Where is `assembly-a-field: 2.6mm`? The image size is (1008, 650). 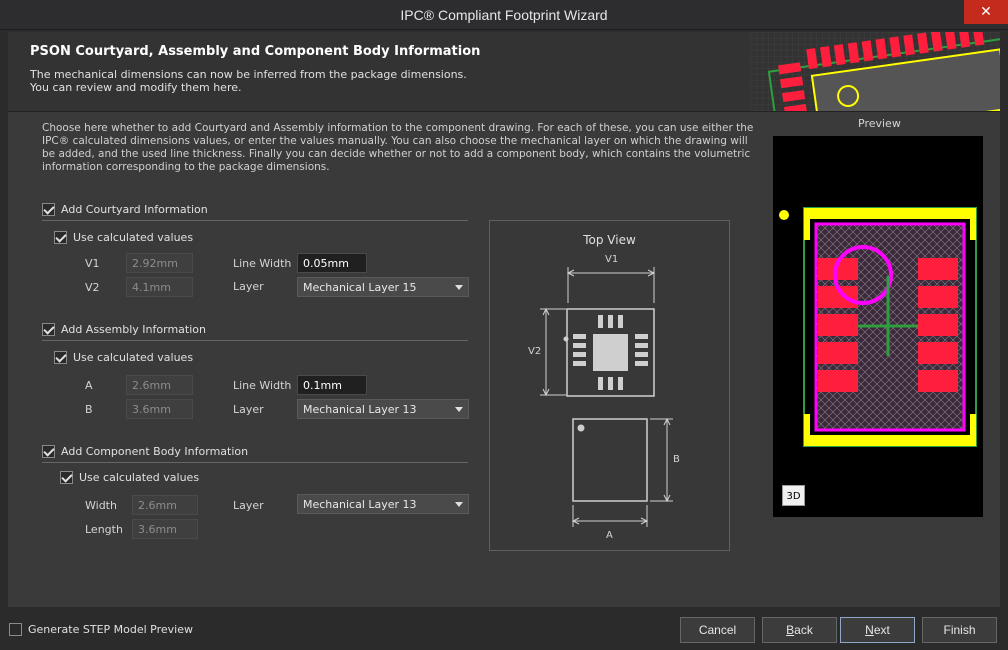 assembly-a-field: 2.6mm is located at coordinates (159, 385).